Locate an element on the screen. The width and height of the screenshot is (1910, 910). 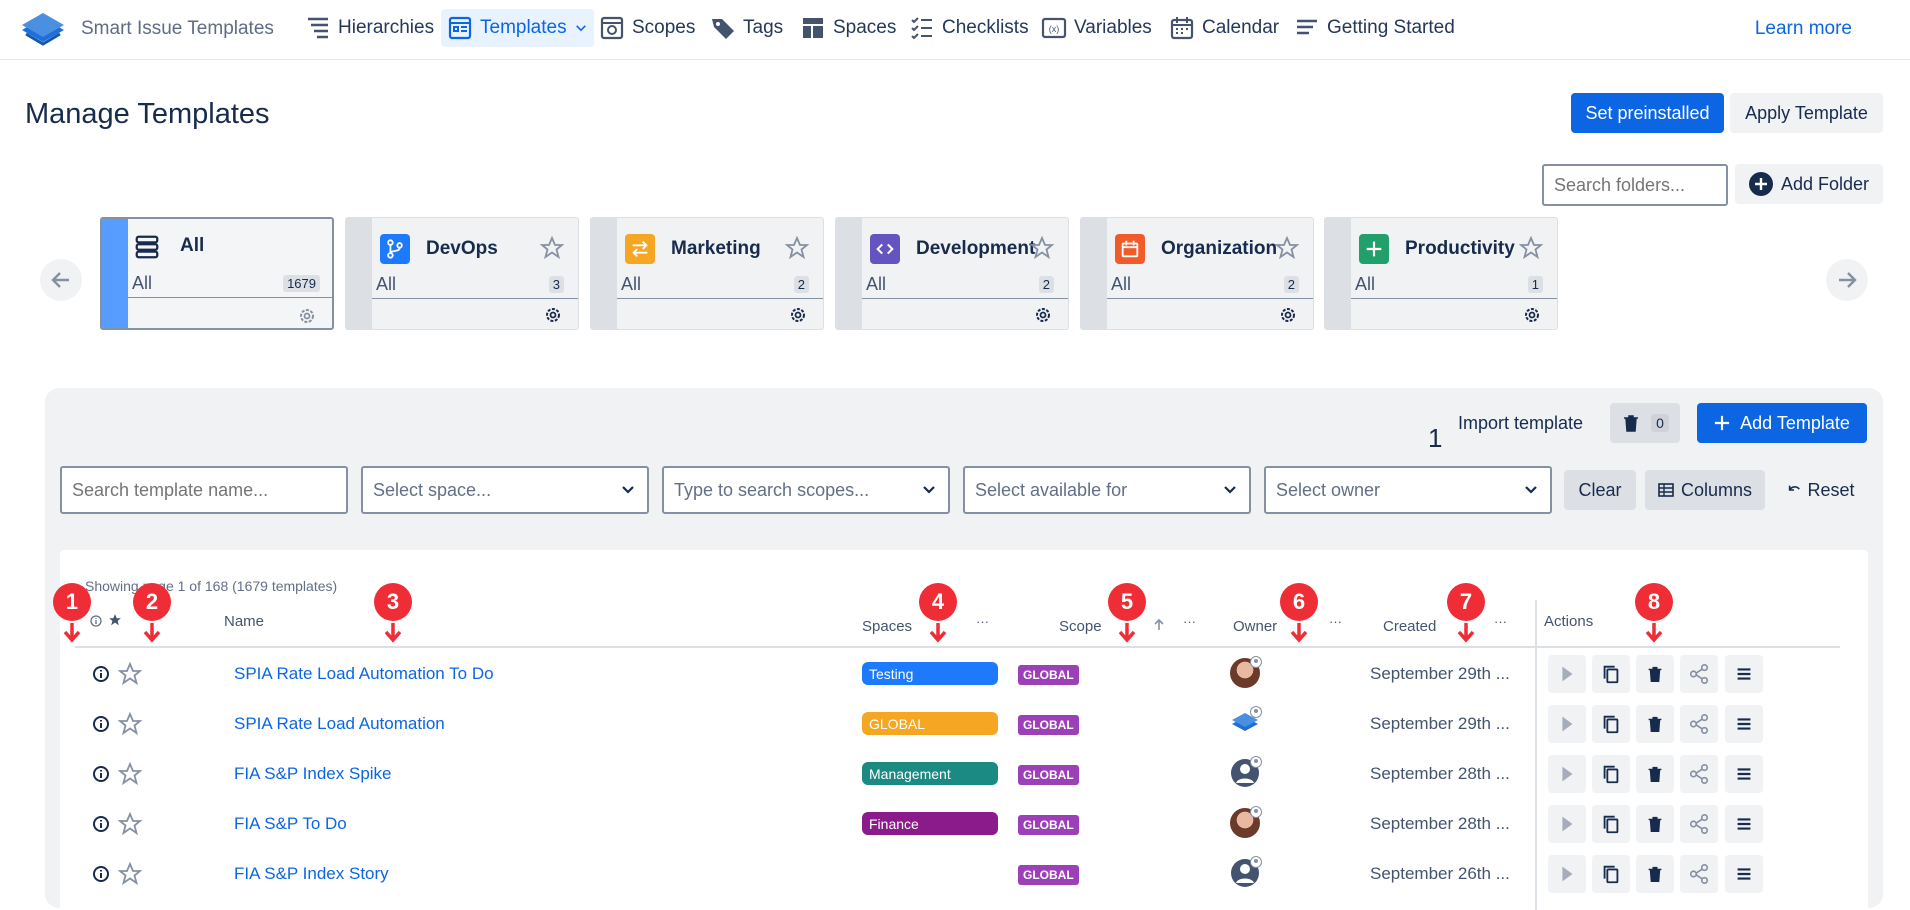
nav-calendar: Calendar is located at coordinates (1224, 28).